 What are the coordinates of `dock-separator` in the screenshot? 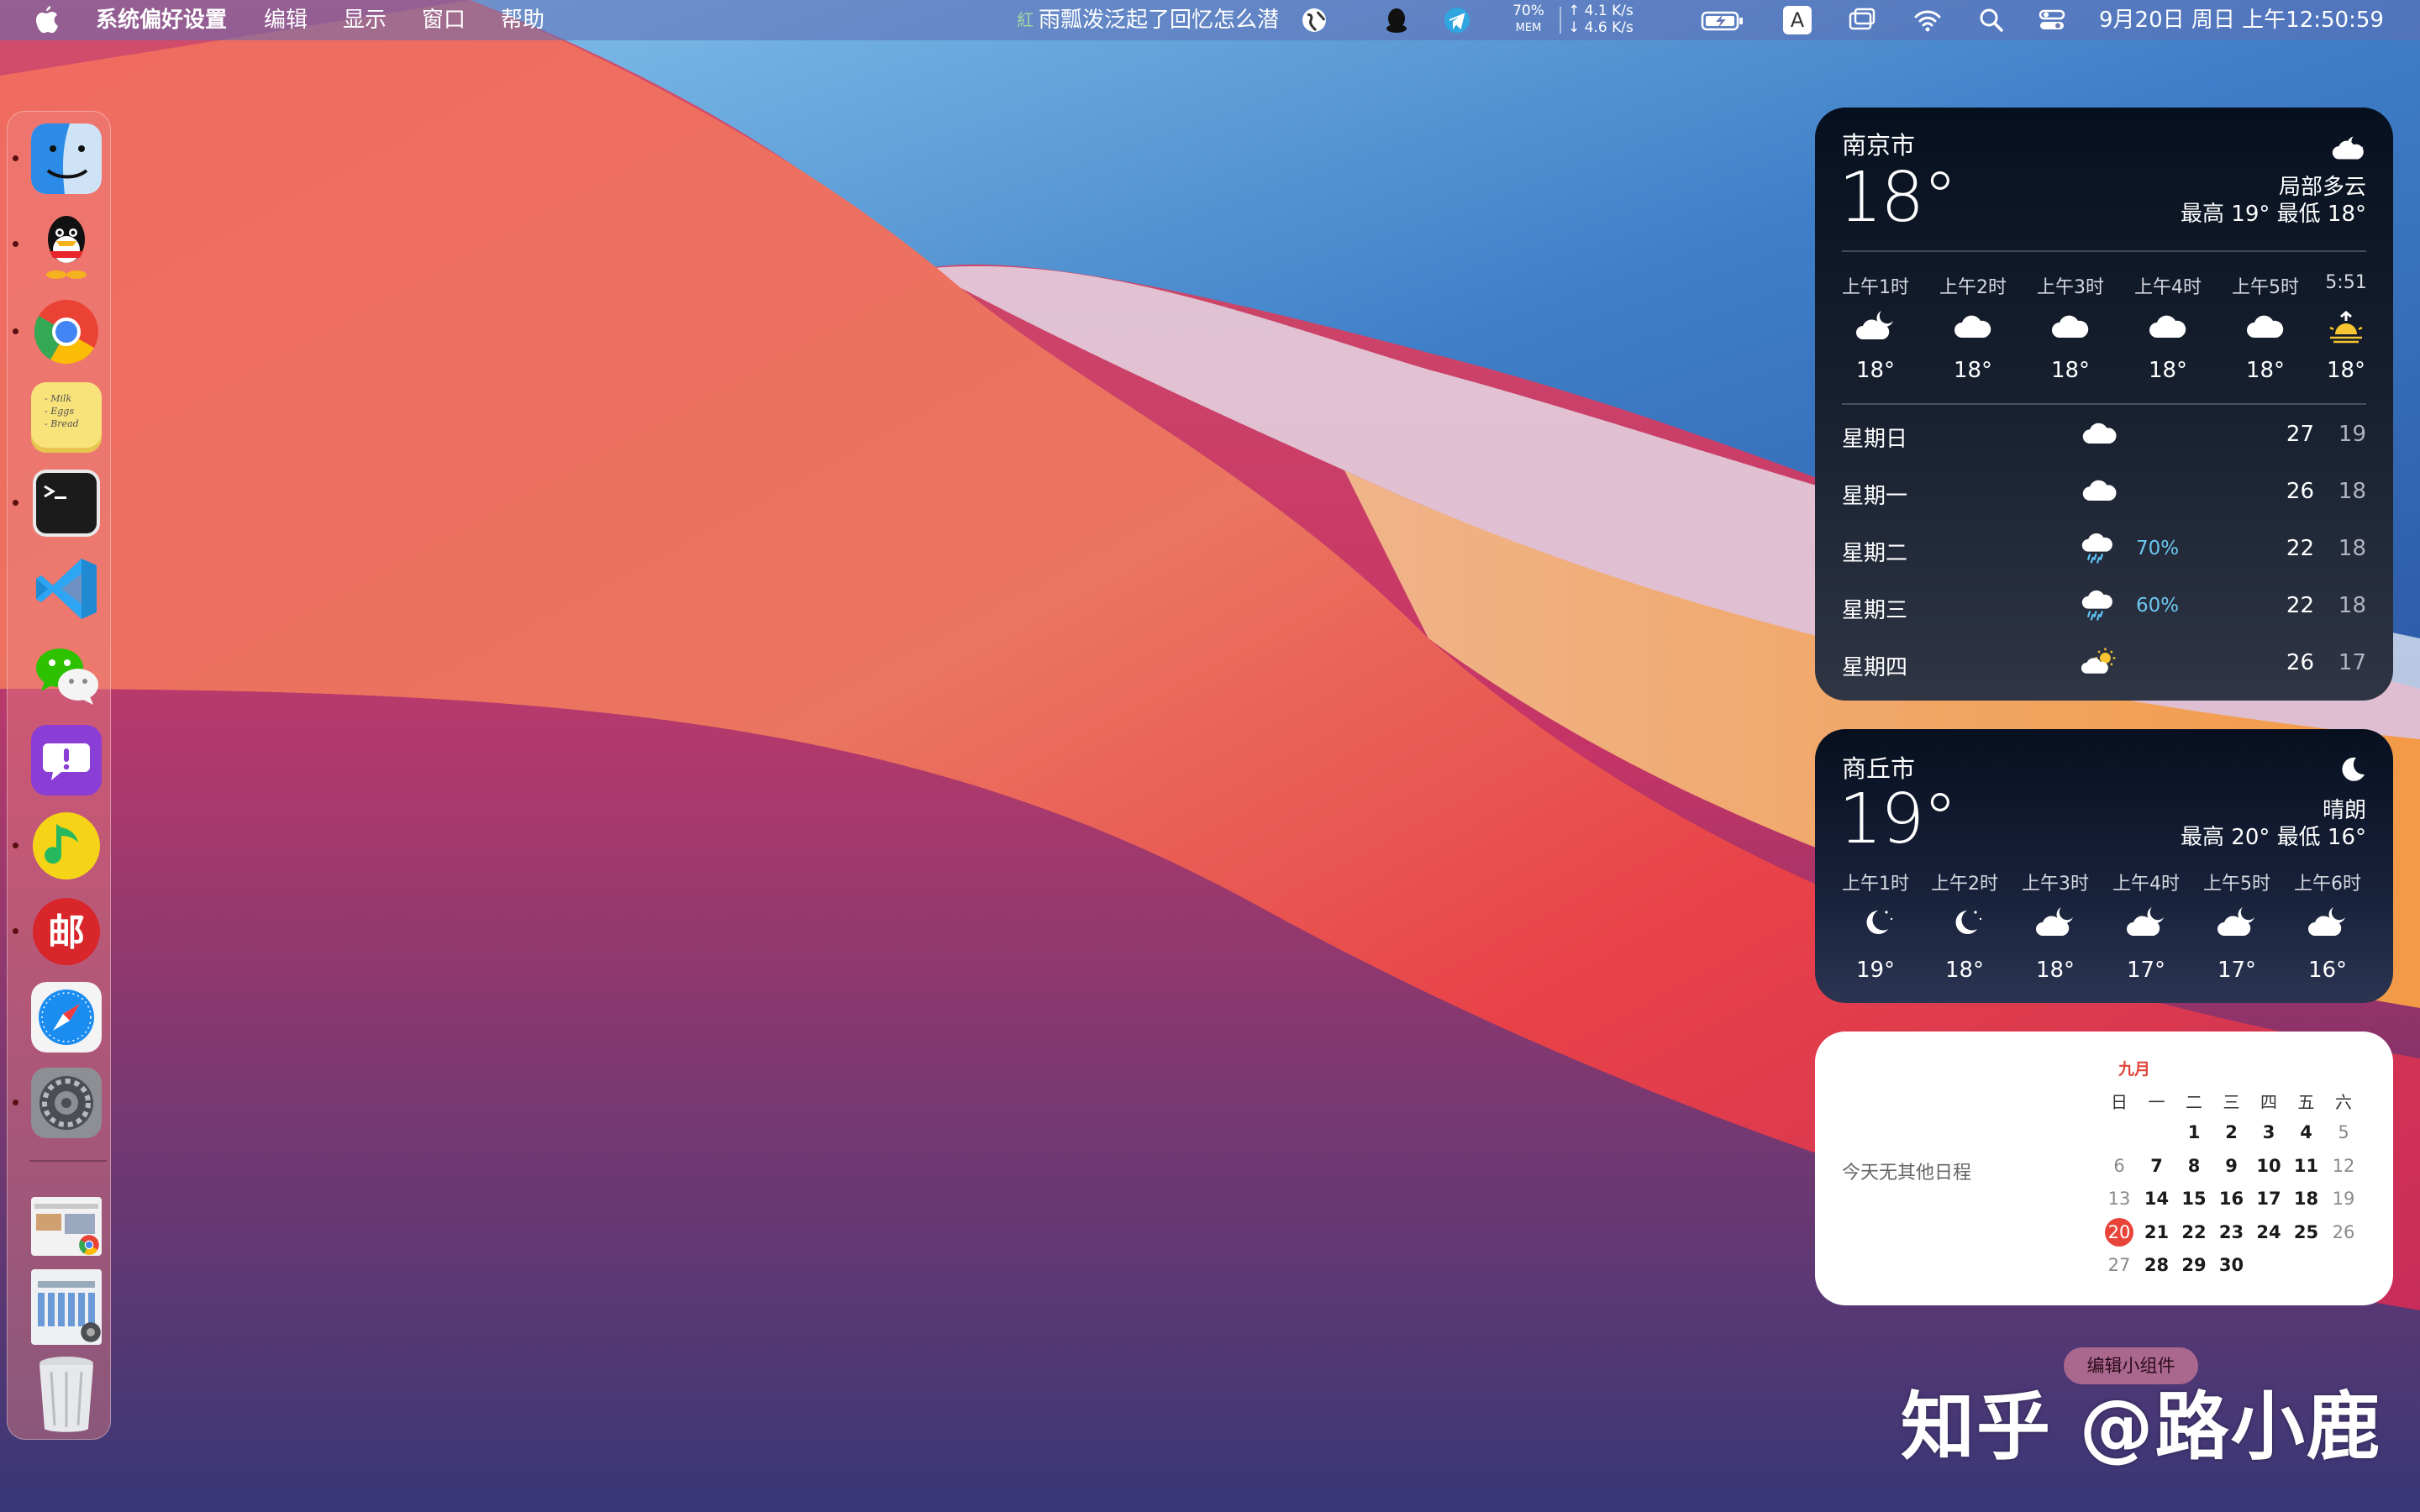 It's located at (68, 1161).